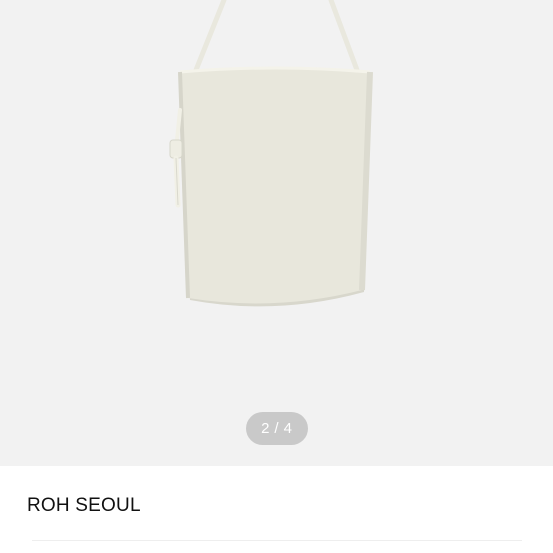  I want to click on brand-name: ROH SEOUL, so click(84, 506).